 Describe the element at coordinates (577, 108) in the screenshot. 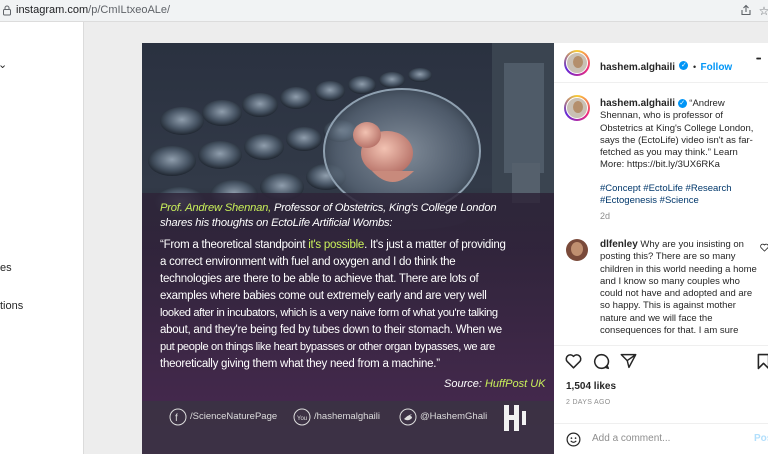

I see `caption-avatar` at that location.